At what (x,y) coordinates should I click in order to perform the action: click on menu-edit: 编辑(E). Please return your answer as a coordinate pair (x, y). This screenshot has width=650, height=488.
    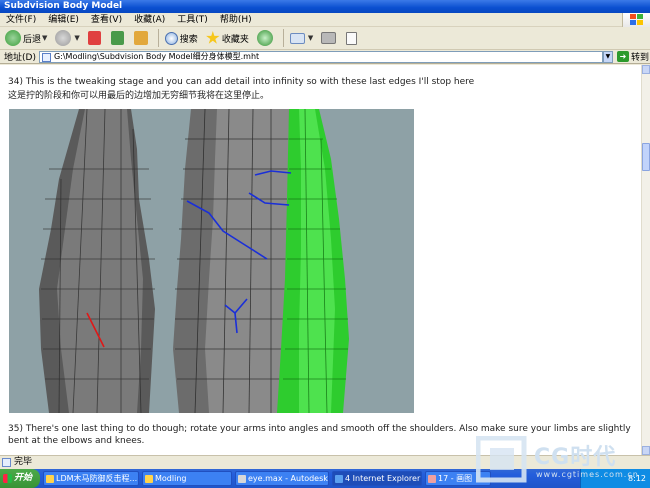
    Looking at the image, I should click on (63, 19).